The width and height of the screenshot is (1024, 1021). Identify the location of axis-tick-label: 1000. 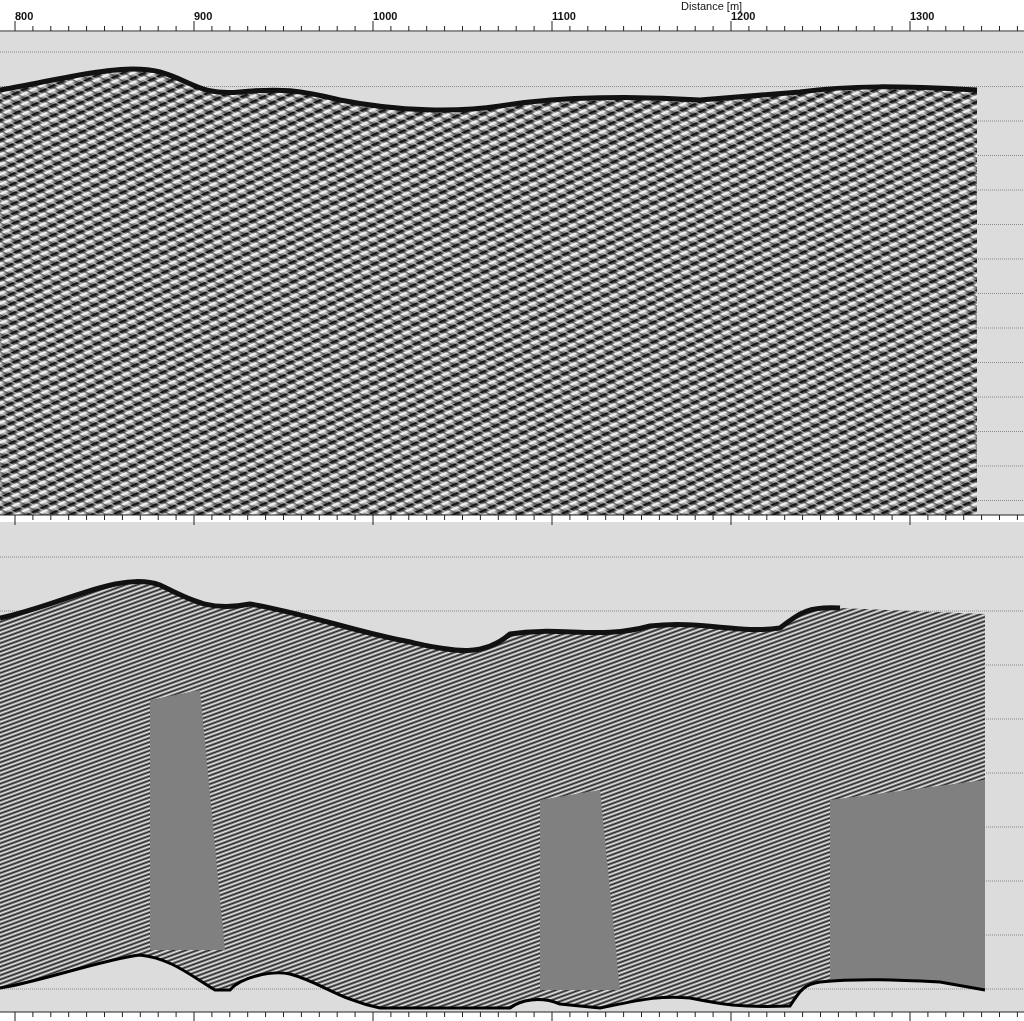
(385, 16).